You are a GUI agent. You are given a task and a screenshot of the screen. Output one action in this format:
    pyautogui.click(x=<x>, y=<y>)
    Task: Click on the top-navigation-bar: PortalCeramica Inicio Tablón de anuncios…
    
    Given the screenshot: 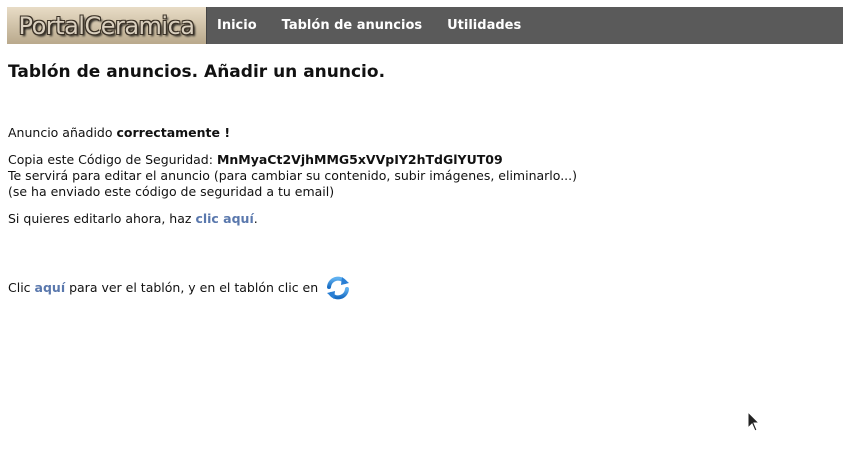 What is the action you would take?
    pyautogui.click(x=425, y=25)
    